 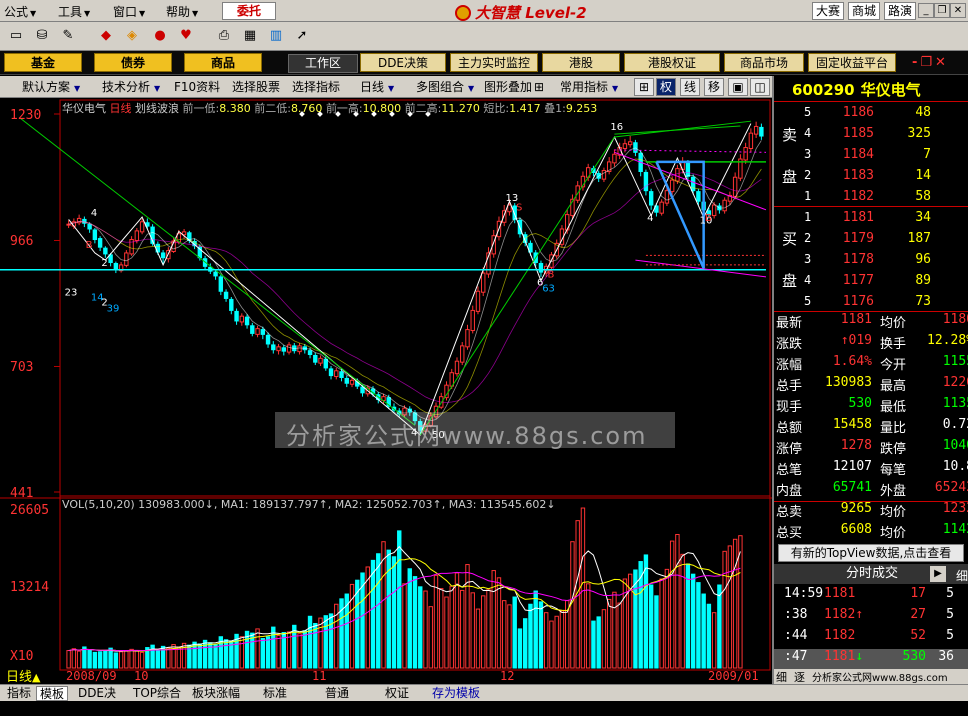 What do you see at coordinates (799, 677) in the screenshot?
I see `step-tab: 逐` at bounding box center [799, 677].